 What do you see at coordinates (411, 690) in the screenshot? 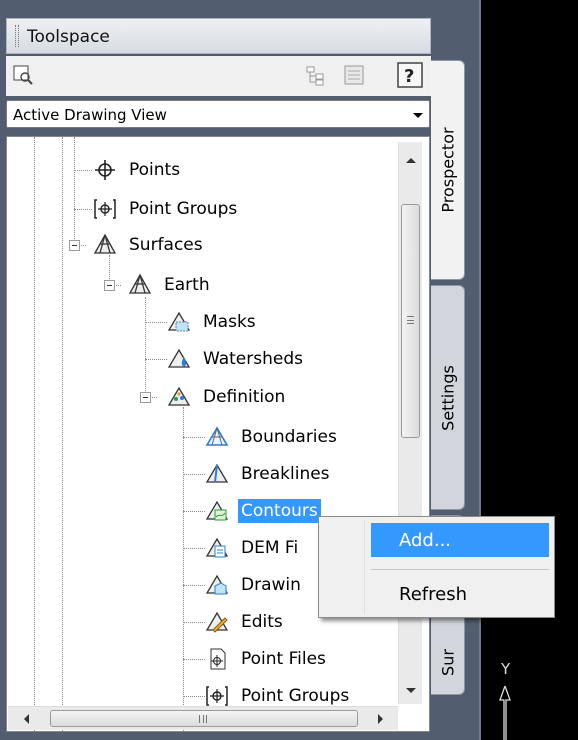
I see `scroll-down-icon` at bounding box center [411, 690].